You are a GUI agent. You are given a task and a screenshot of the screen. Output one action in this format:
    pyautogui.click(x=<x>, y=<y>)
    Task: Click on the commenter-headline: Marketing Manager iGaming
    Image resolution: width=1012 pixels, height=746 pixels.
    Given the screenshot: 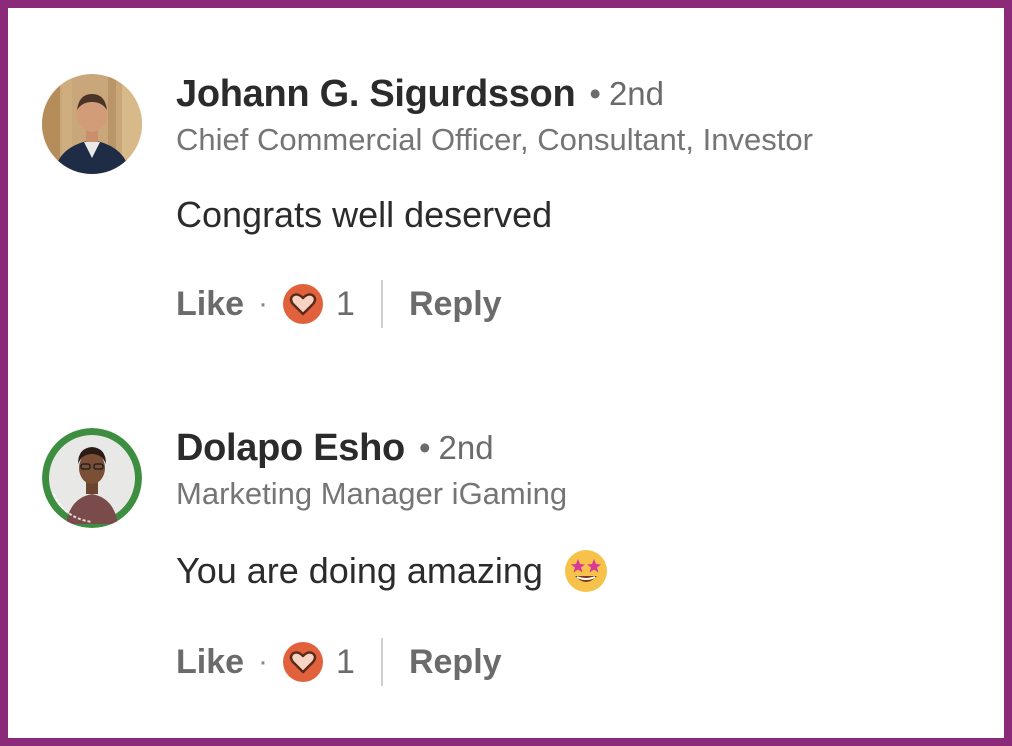 What is the action you would take?
    pyautogui.click(x=372, y=493)
    